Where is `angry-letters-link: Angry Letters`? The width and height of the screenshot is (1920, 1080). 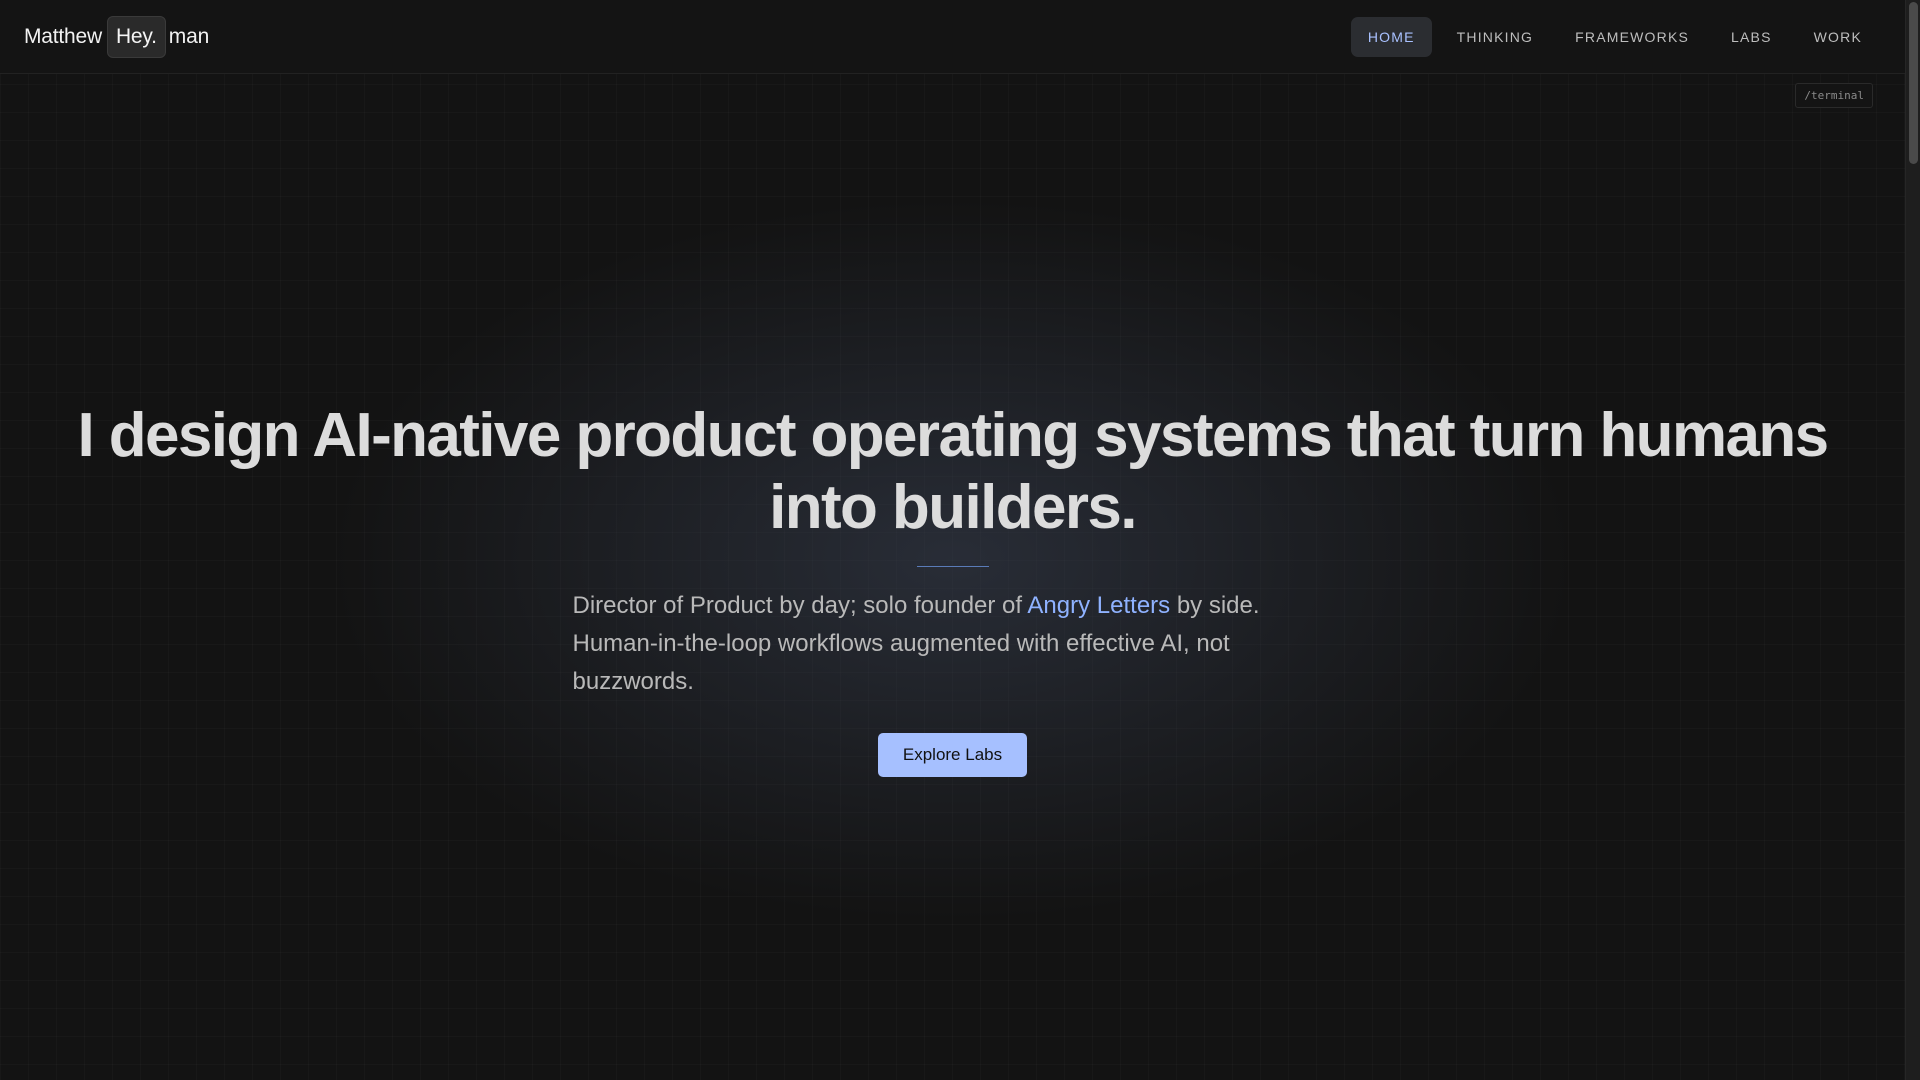 angry-letters-link: Angry Letters is located at coordinates (1098, 605).